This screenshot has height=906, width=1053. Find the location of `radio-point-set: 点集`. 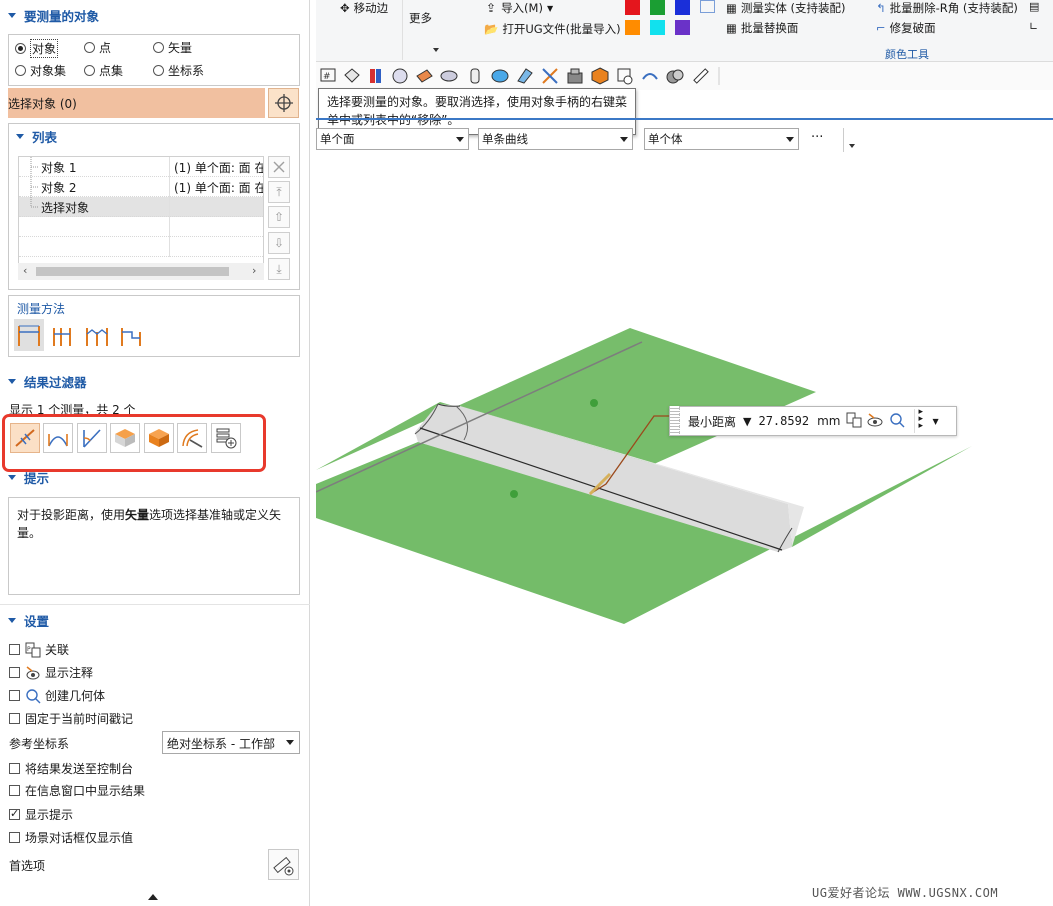

radio-point-set: 点集 is located at coordinates (103, 70).